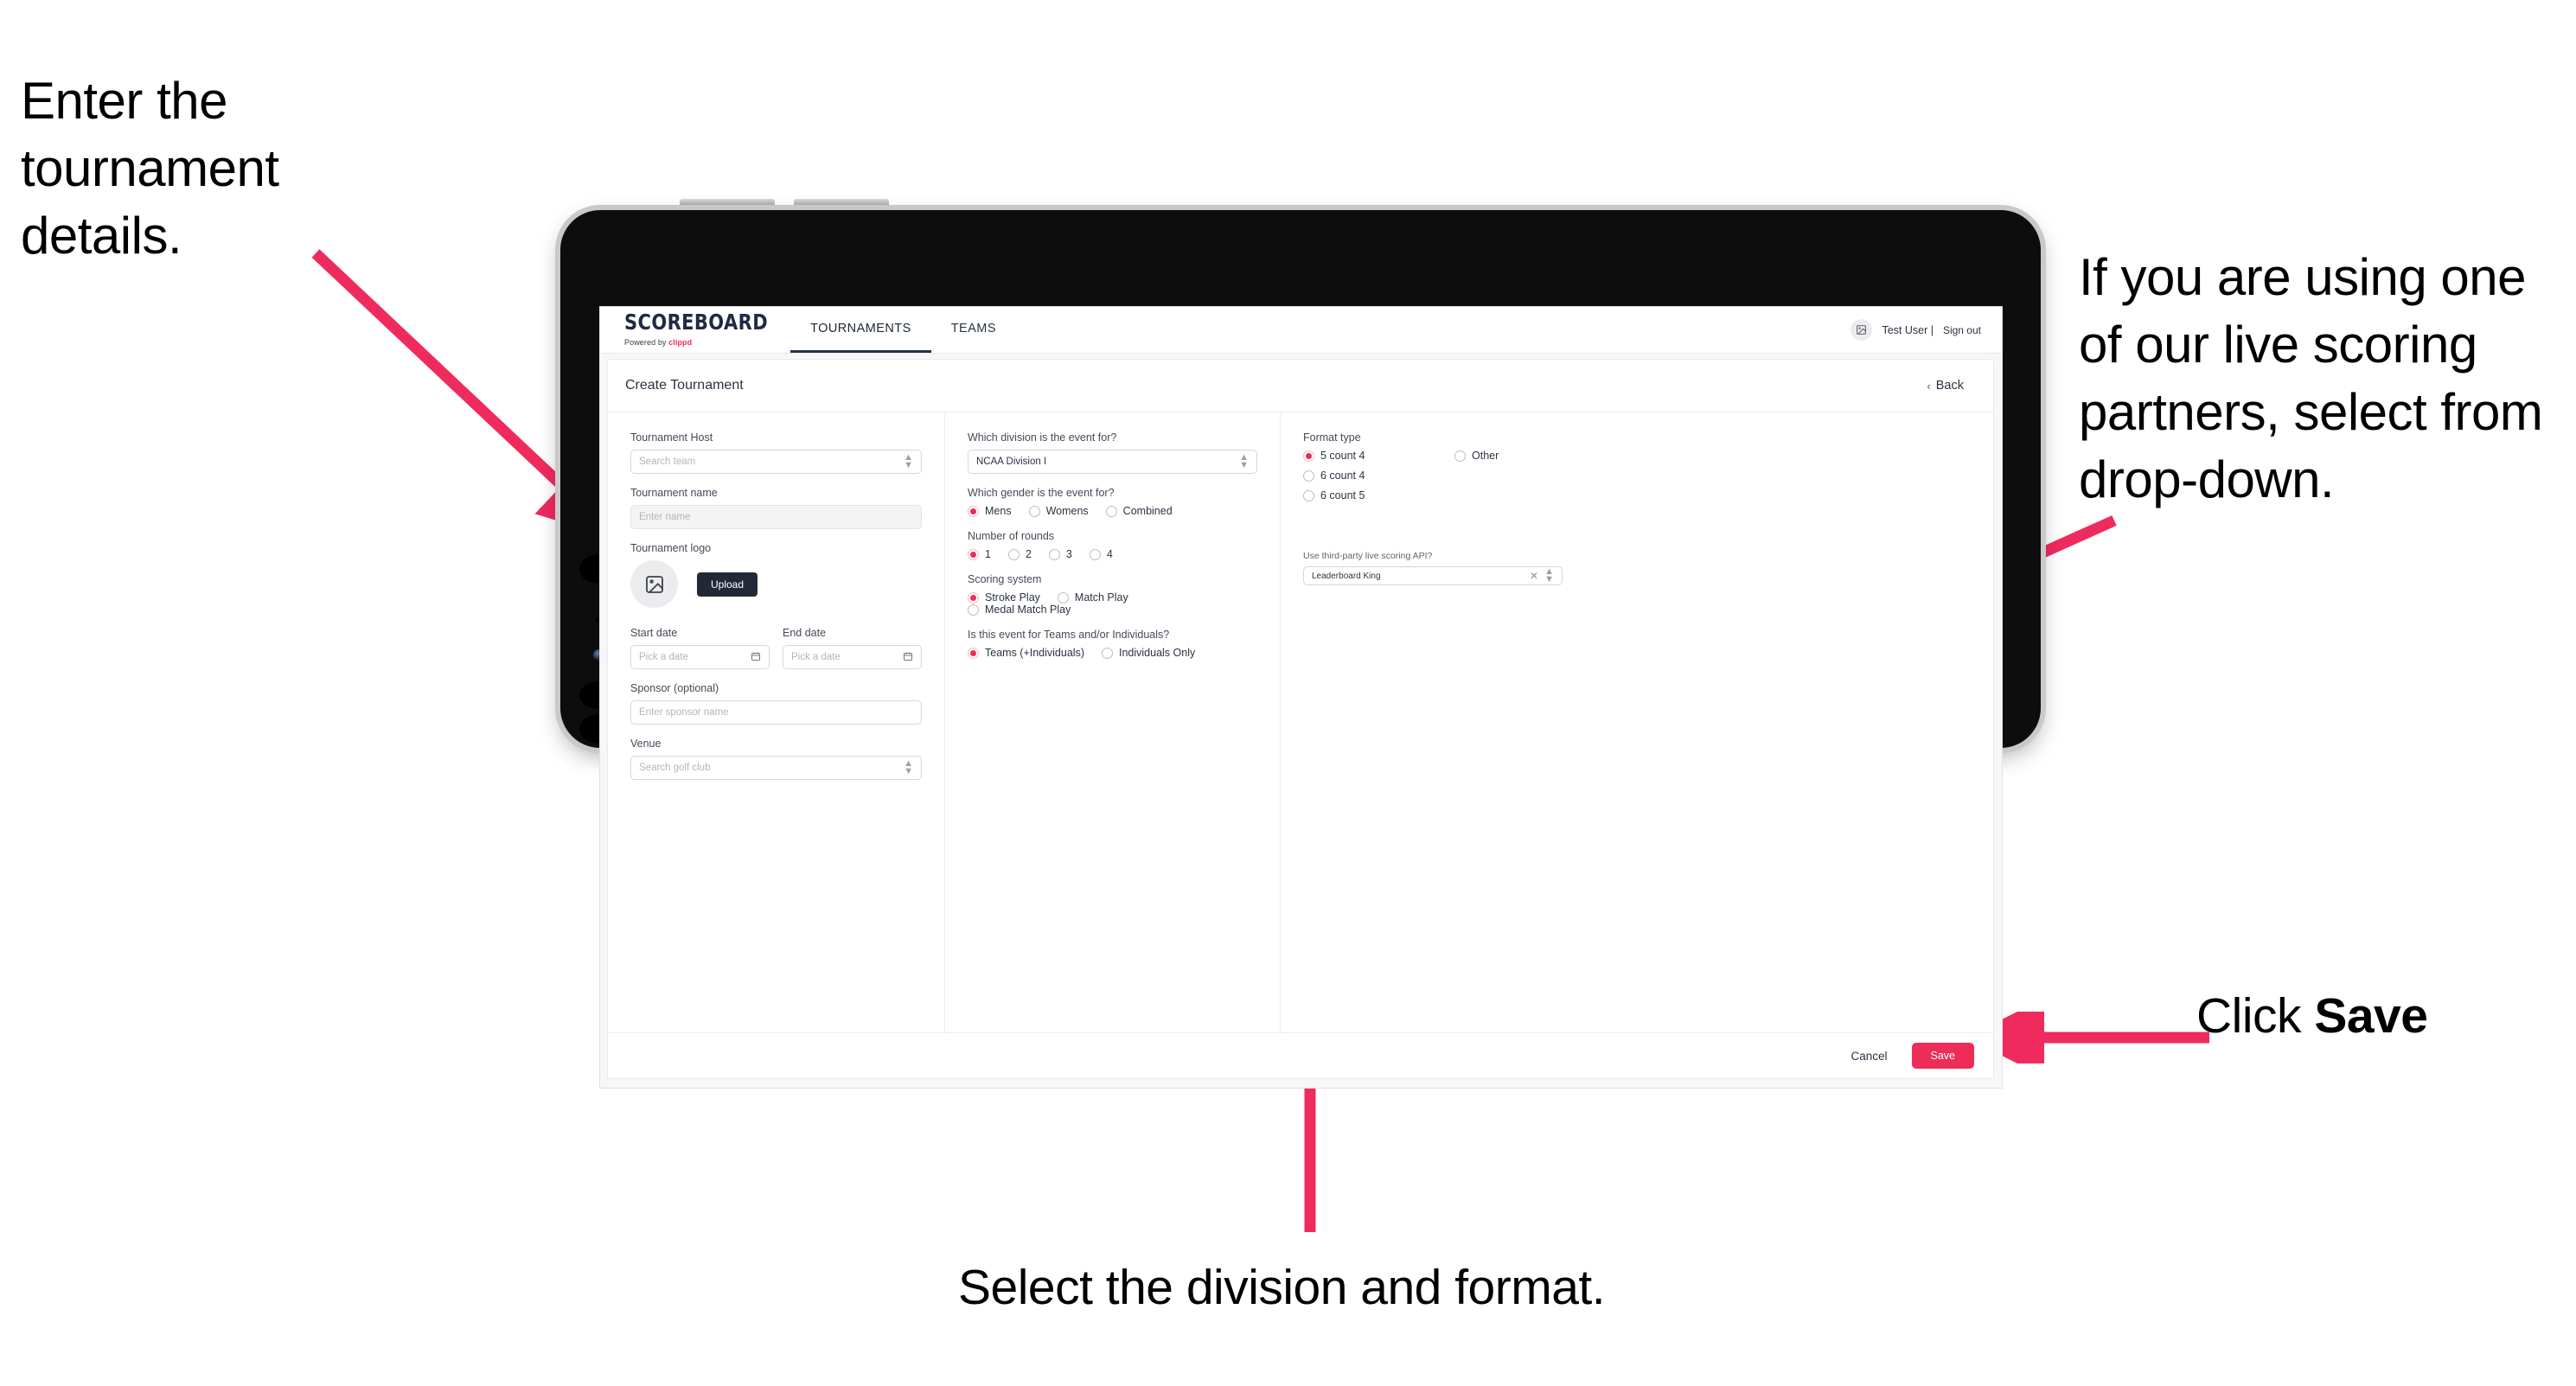 Image resolution: width=2576 pixels, height=1386 pixels. Describe the element at coordinates (1068, 554) in the screenshot. I see `radio-label: 3` at that location.